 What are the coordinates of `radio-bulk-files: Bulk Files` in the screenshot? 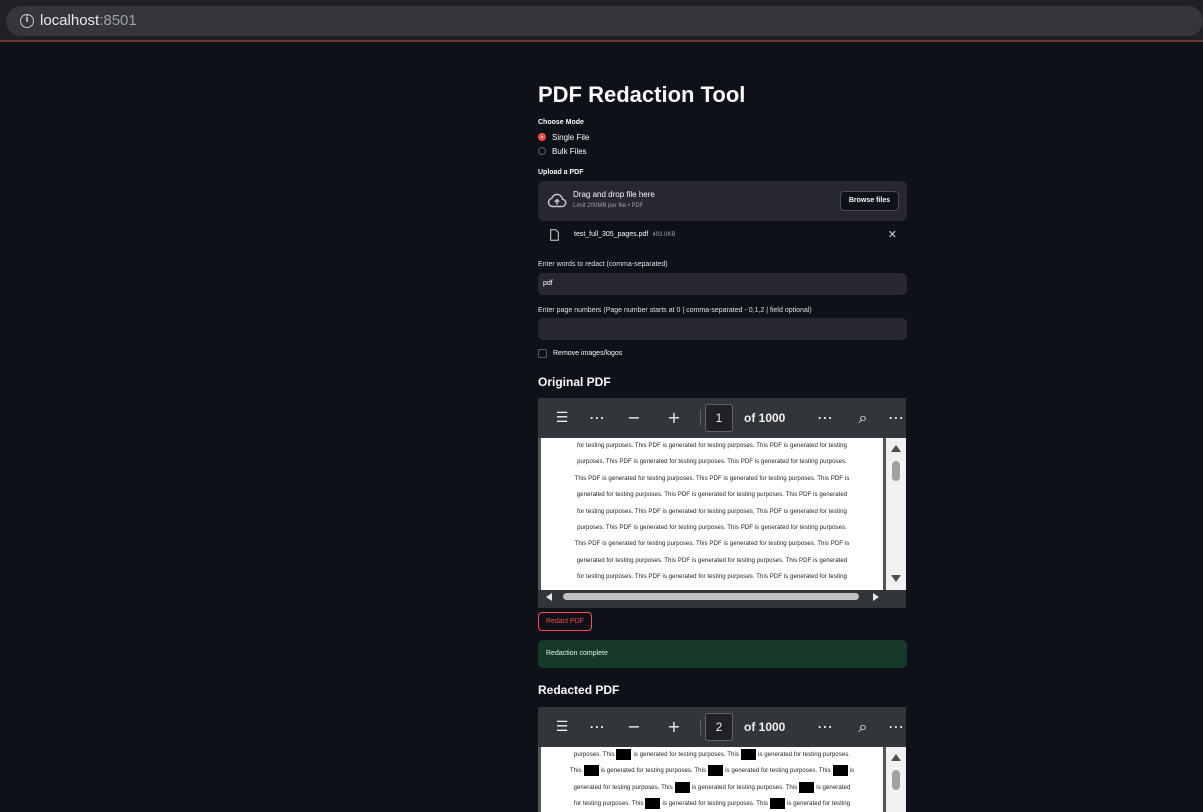 It's located at (562, 151).